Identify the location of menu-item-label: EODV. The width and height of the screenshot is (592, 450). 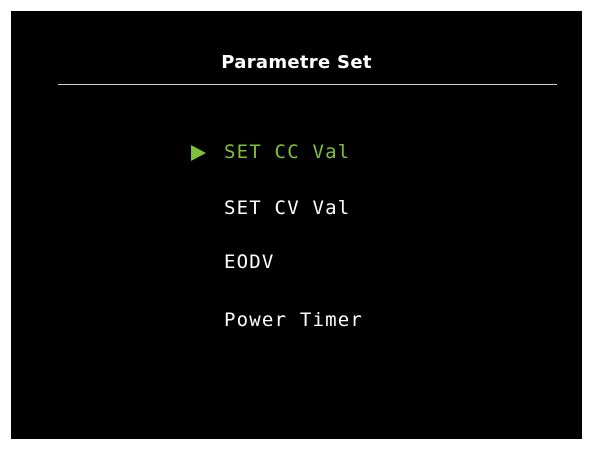
(249, 262).